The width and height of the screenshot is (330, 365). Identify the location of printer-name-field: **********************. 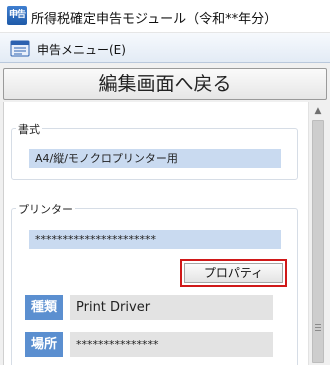
(155, 239).